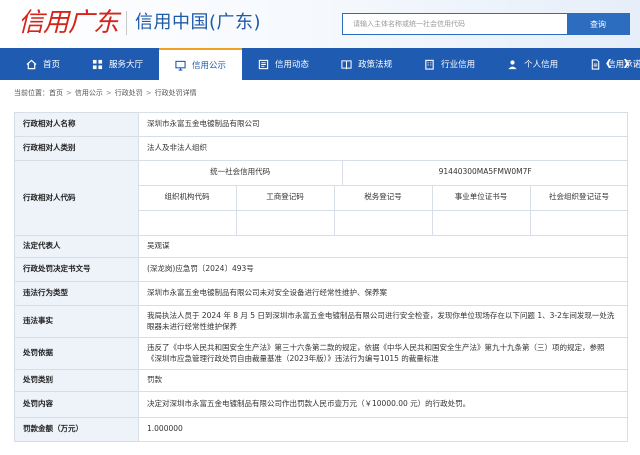 This screenshot has height=455, width=640. I want to click on table-row: 违法行为类型 深圳市永富五金电镀制品有限公司未对安全设备进行经常性维护、保养案, so click(321, 293).